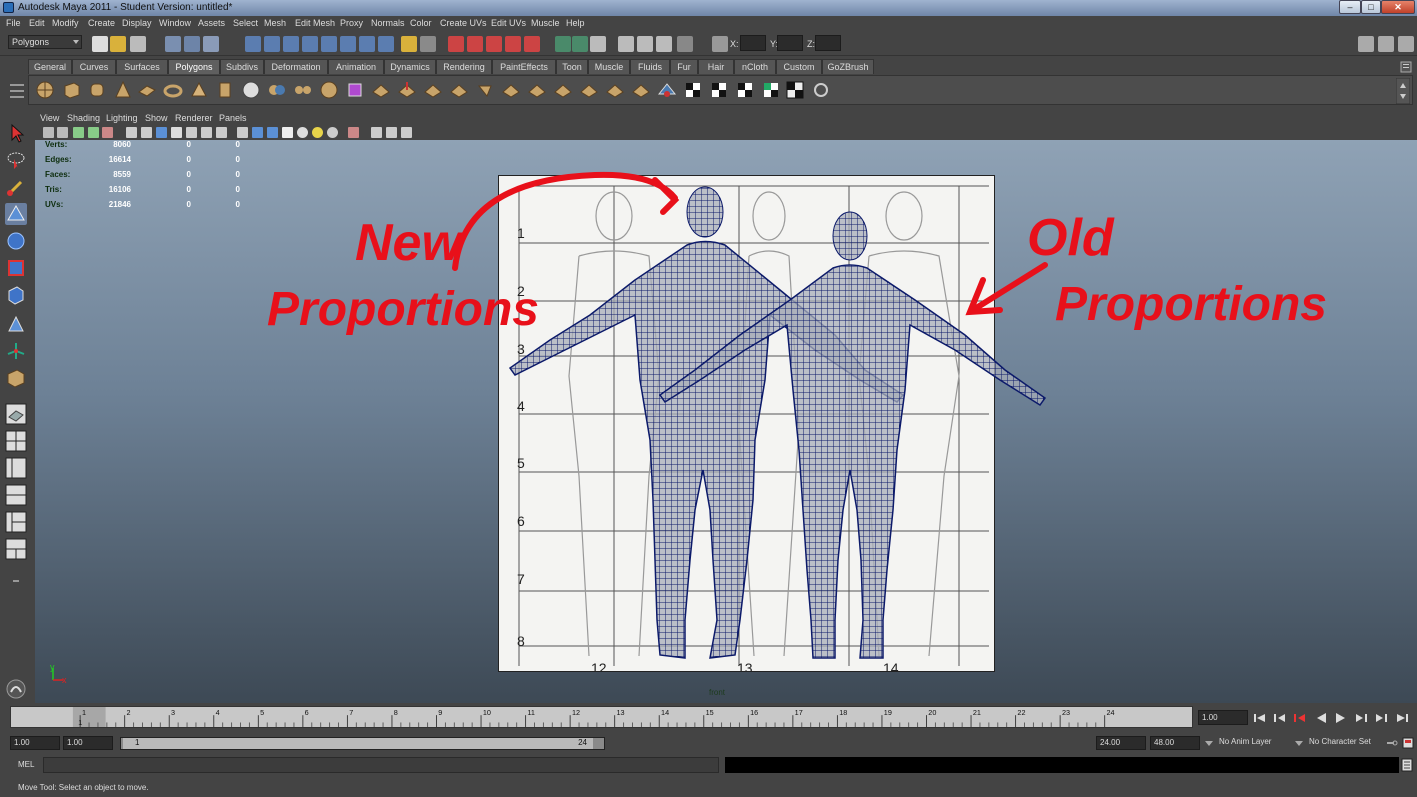 This screenshot has height=797, width=1417. I want to click on lock-selection-icon, so click(409, 44).